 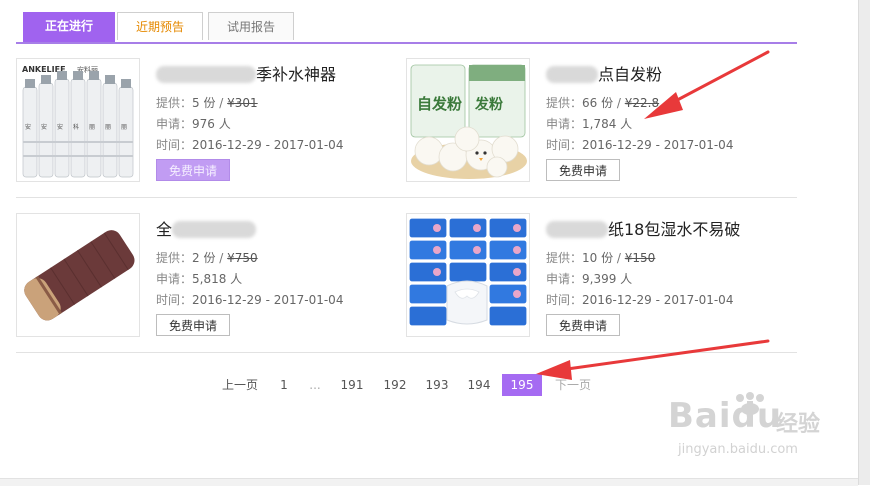 I want to click on provide-line: 提供：5 份 / ¥301, so click(x=207, y=103).